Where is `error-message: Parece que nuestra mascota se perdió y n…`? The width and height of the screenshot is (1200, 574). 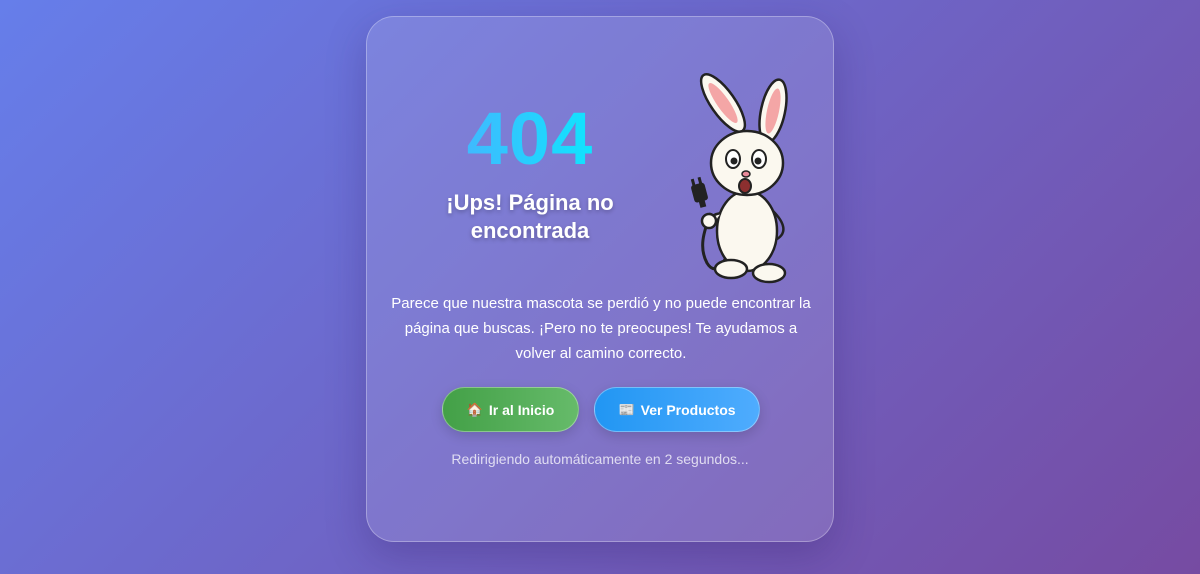
error-message: Parece que nuestra mascota se perdió y n… is located at coordinates (601, 328).